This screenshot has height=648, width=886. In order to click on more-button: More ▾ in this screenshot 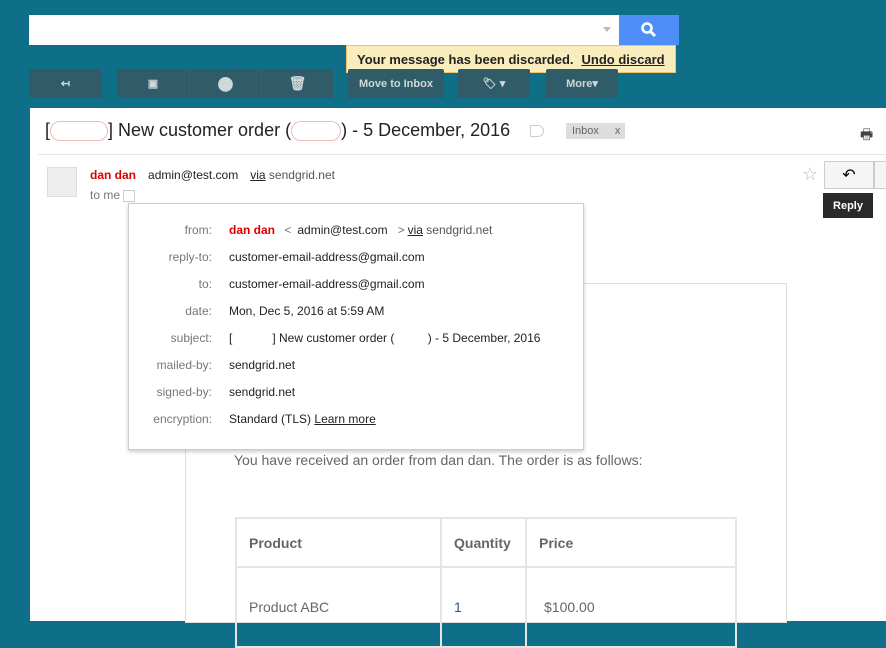, I will do `click(582, 83)`.